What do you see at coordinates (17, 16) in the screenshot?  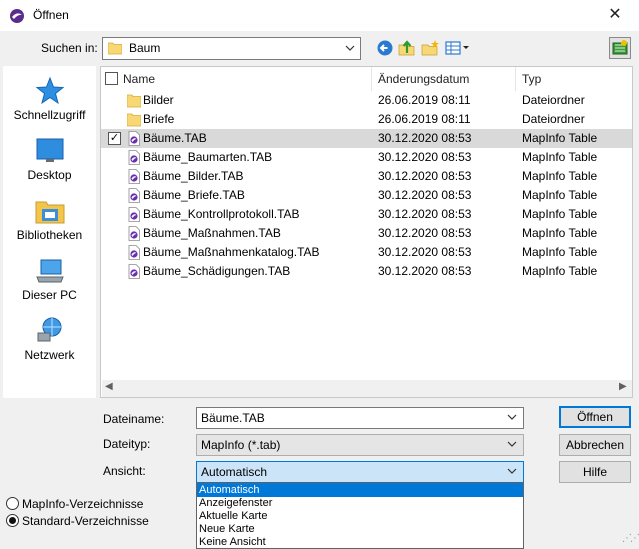 I see `mapinfo-app-icon` at bounding box center [17, 16].